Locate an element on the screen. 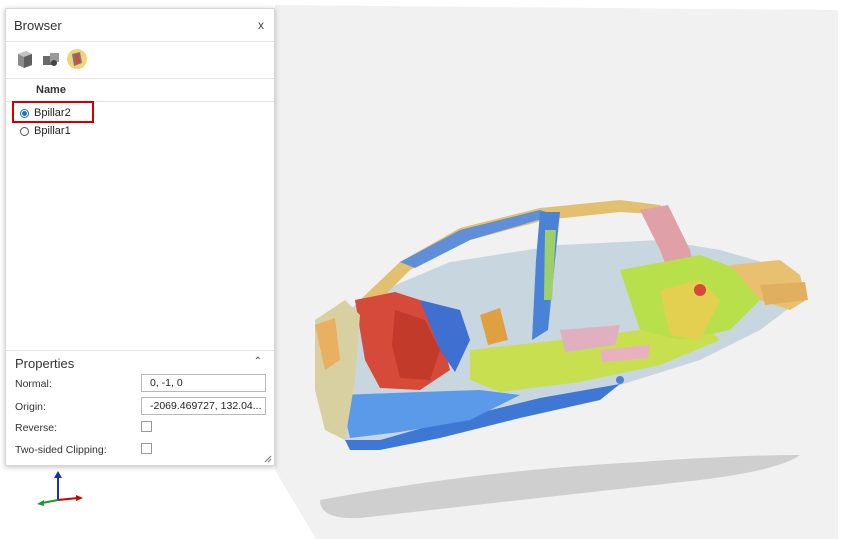 This screenshot has width=849, height=539. reverse-label: Reverse: is located at coordinates (36, 428).